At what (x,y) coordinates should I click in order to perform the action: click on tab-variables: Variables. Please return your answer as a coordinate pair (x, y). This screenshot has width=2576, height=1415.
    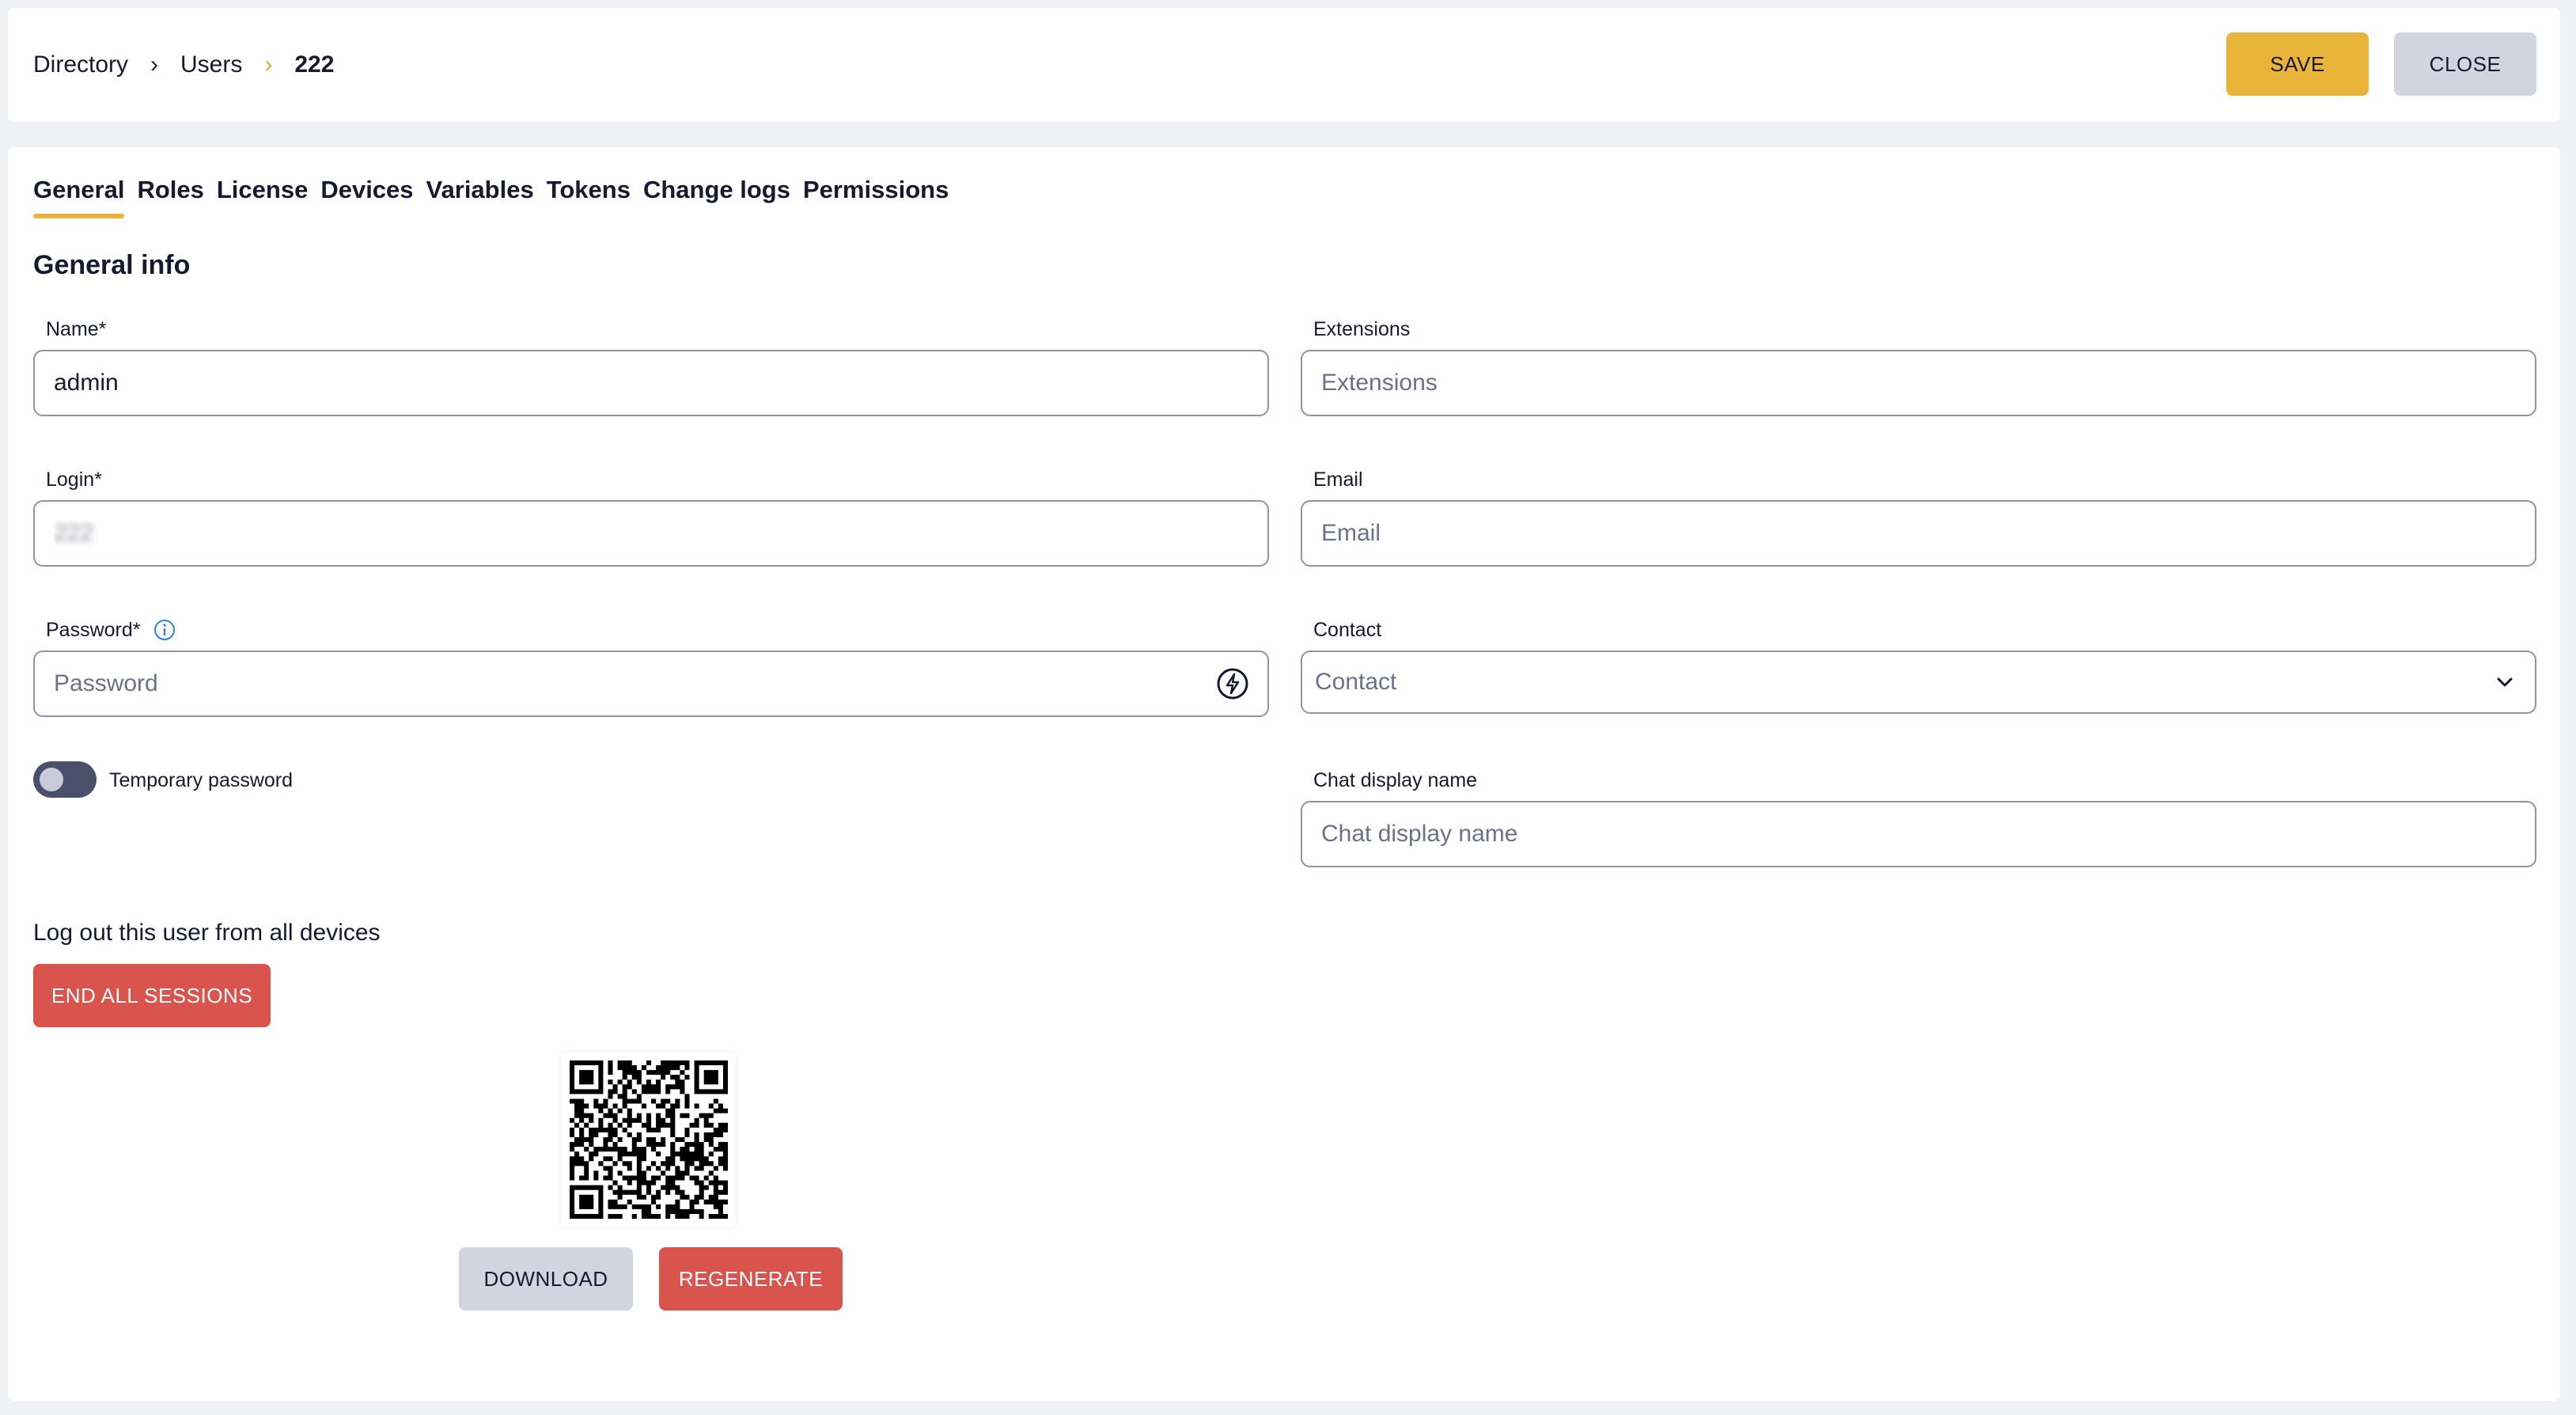
    Looking at the image, I should click on (480, 197).